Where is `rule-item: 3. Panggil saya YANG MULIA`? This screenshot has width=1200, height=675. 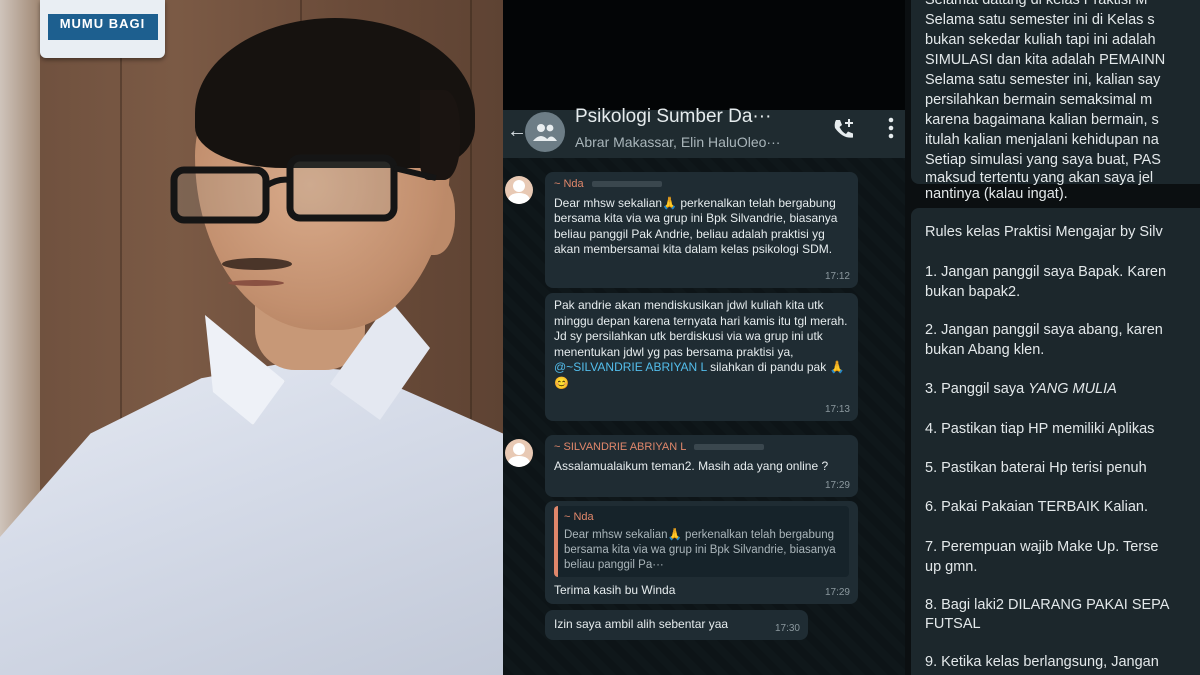 rule-item: 3. Panggil saya YANG MULIA is located at coordinates (1021, 389).